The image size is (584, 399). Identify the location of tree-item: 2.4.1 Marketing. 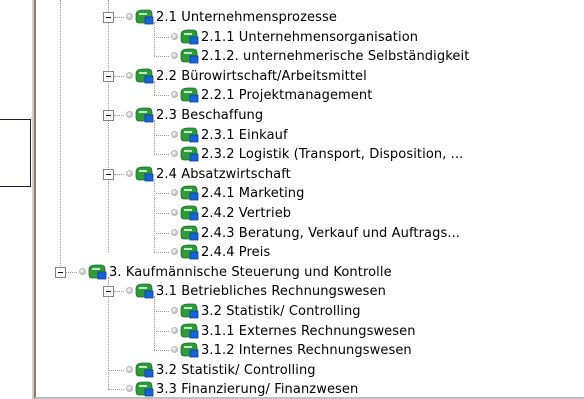
(310, 194).